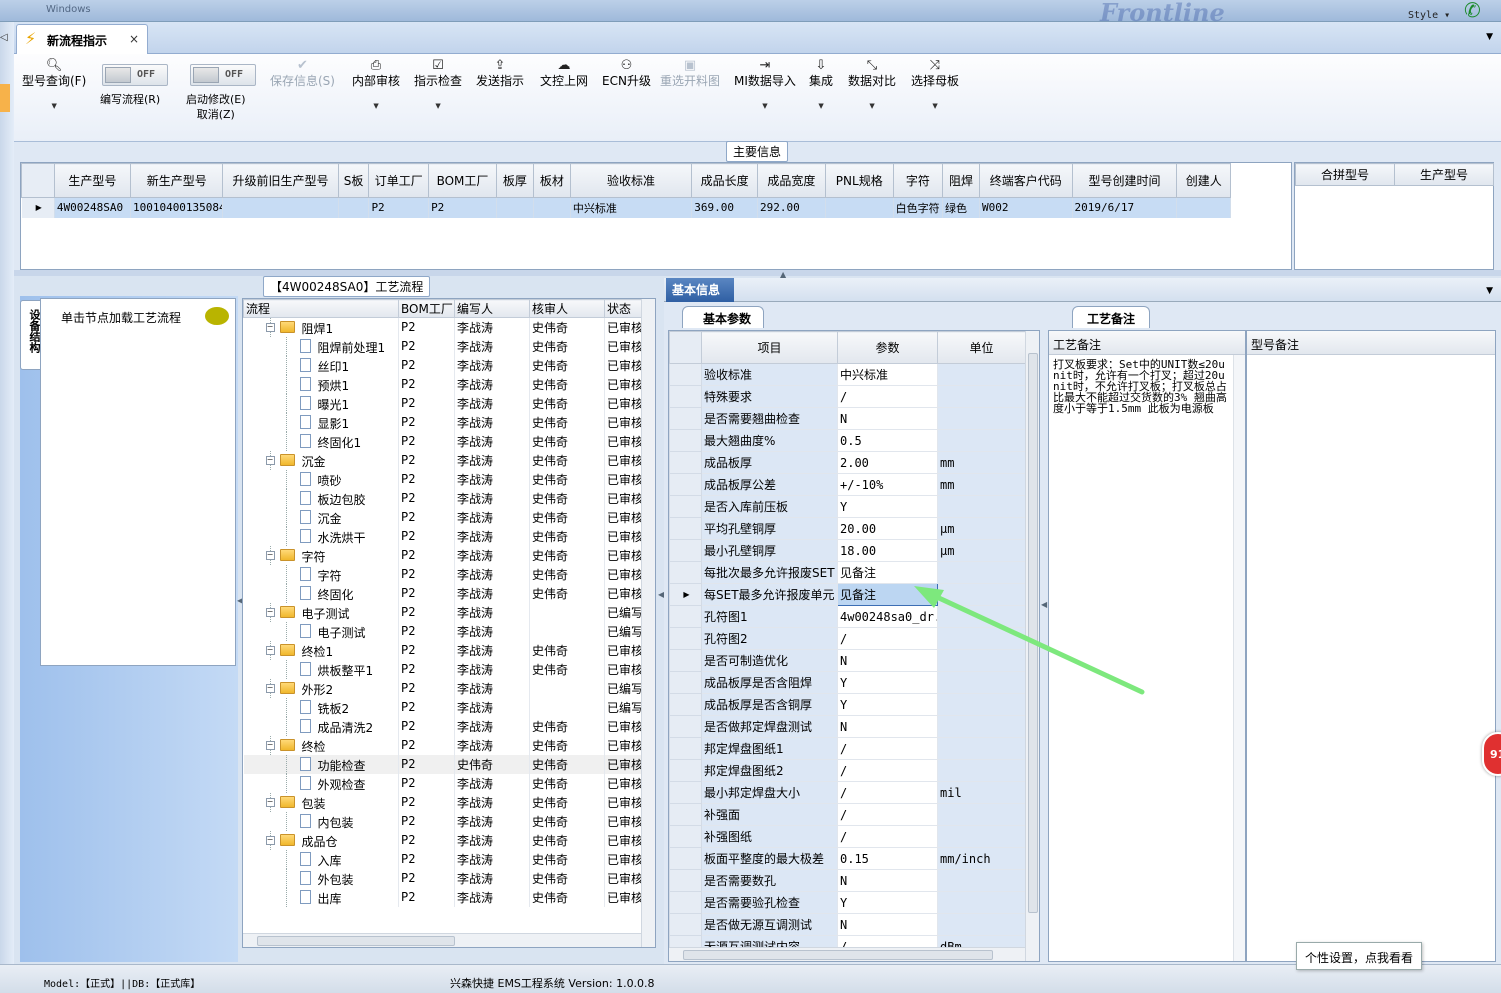 The height and width of the screenshot is (993, 1501). What do you see at coordinates (935, 86) in the screenshot?
I see `select-mother-board-button: ⤨ 选择母板 ▼` at bounding box center [935, 86].